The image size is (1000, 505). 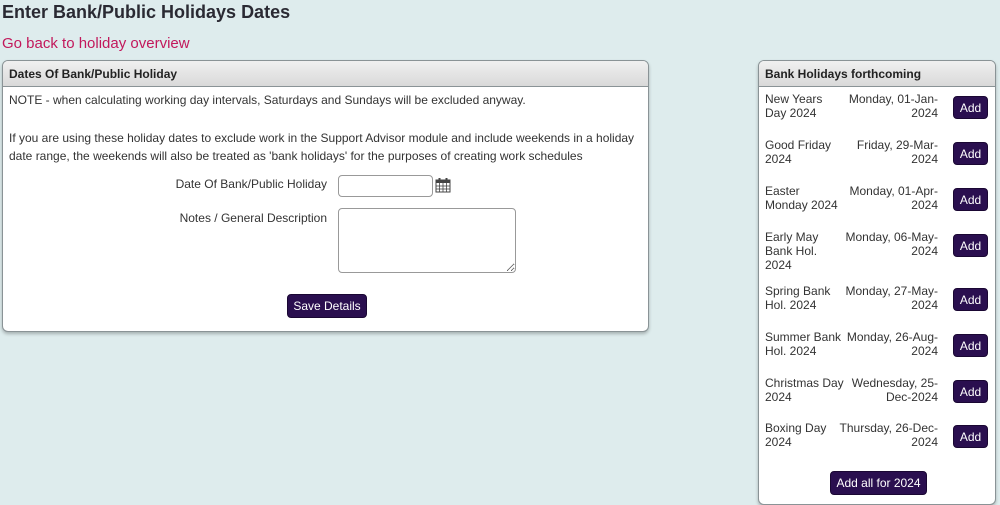 I want to click on holiday-date-input, so click(x=385, y=186).